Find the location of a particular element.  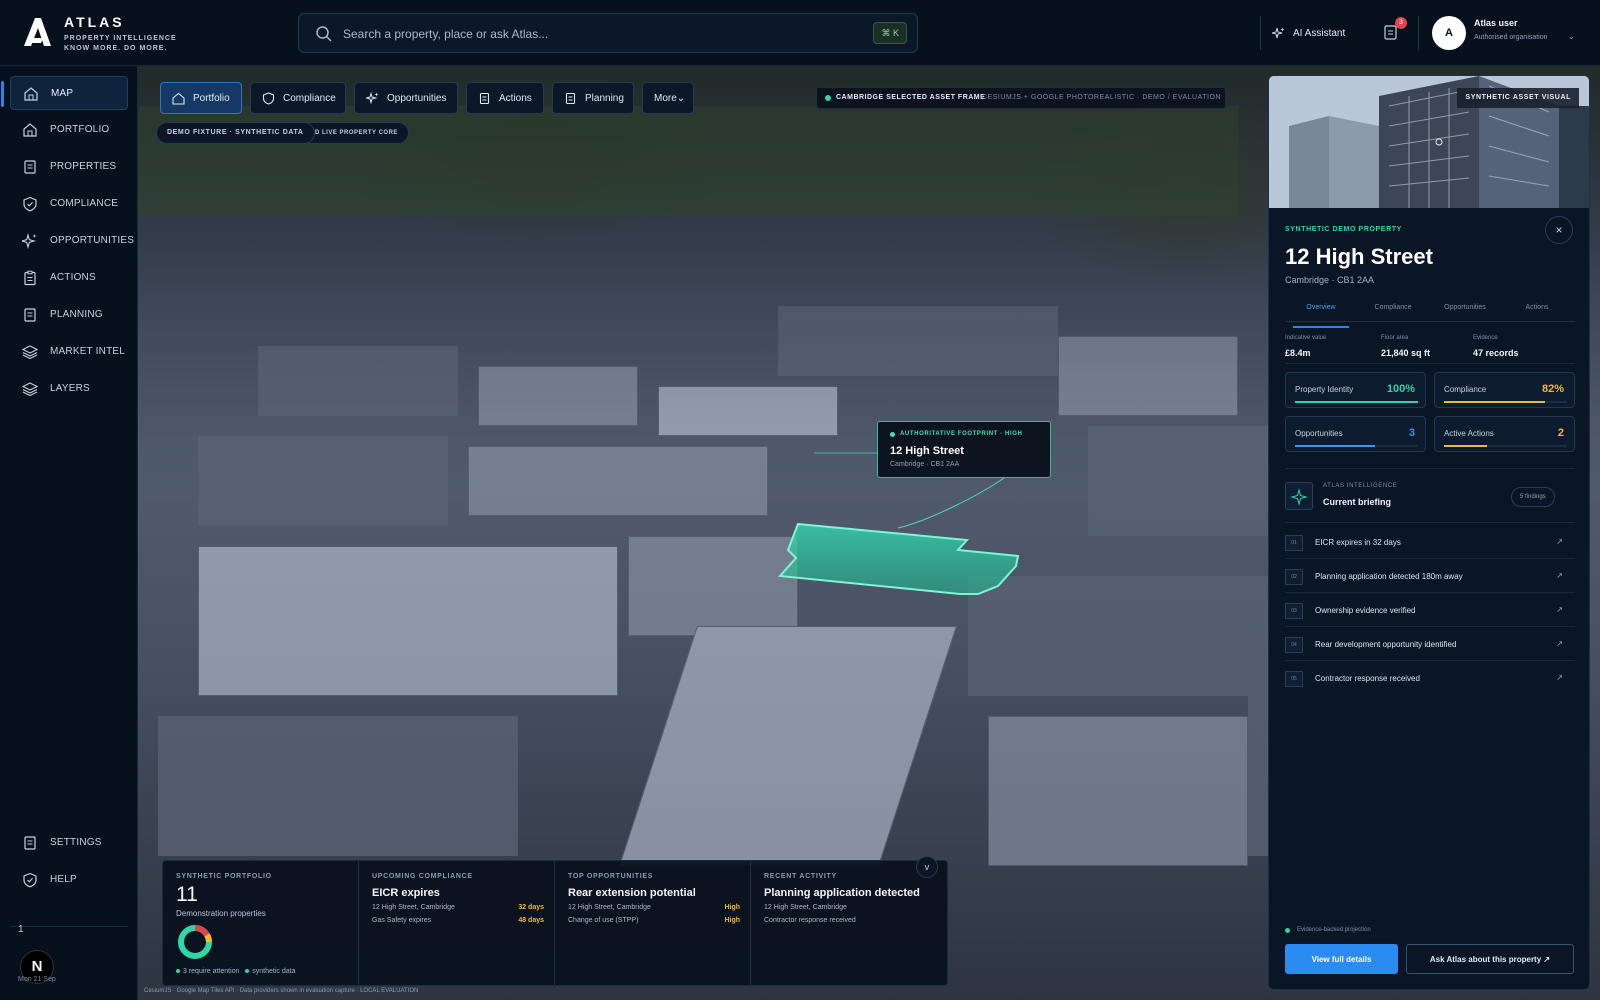

score-card-opportunities: Opportunities 3 is located at coordinates (1355, 434).